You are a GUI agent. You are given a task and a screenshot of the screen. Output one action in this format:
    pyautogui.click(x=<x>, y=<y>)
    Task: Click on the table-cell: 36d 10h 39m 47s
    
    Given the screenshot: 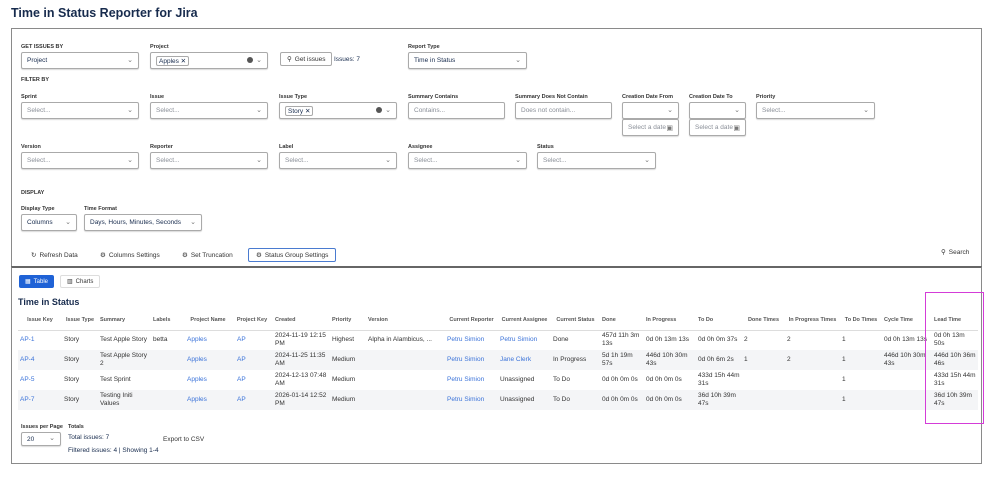 What is the action you would take?
    pyautogui.click(x=717, y=399)
    